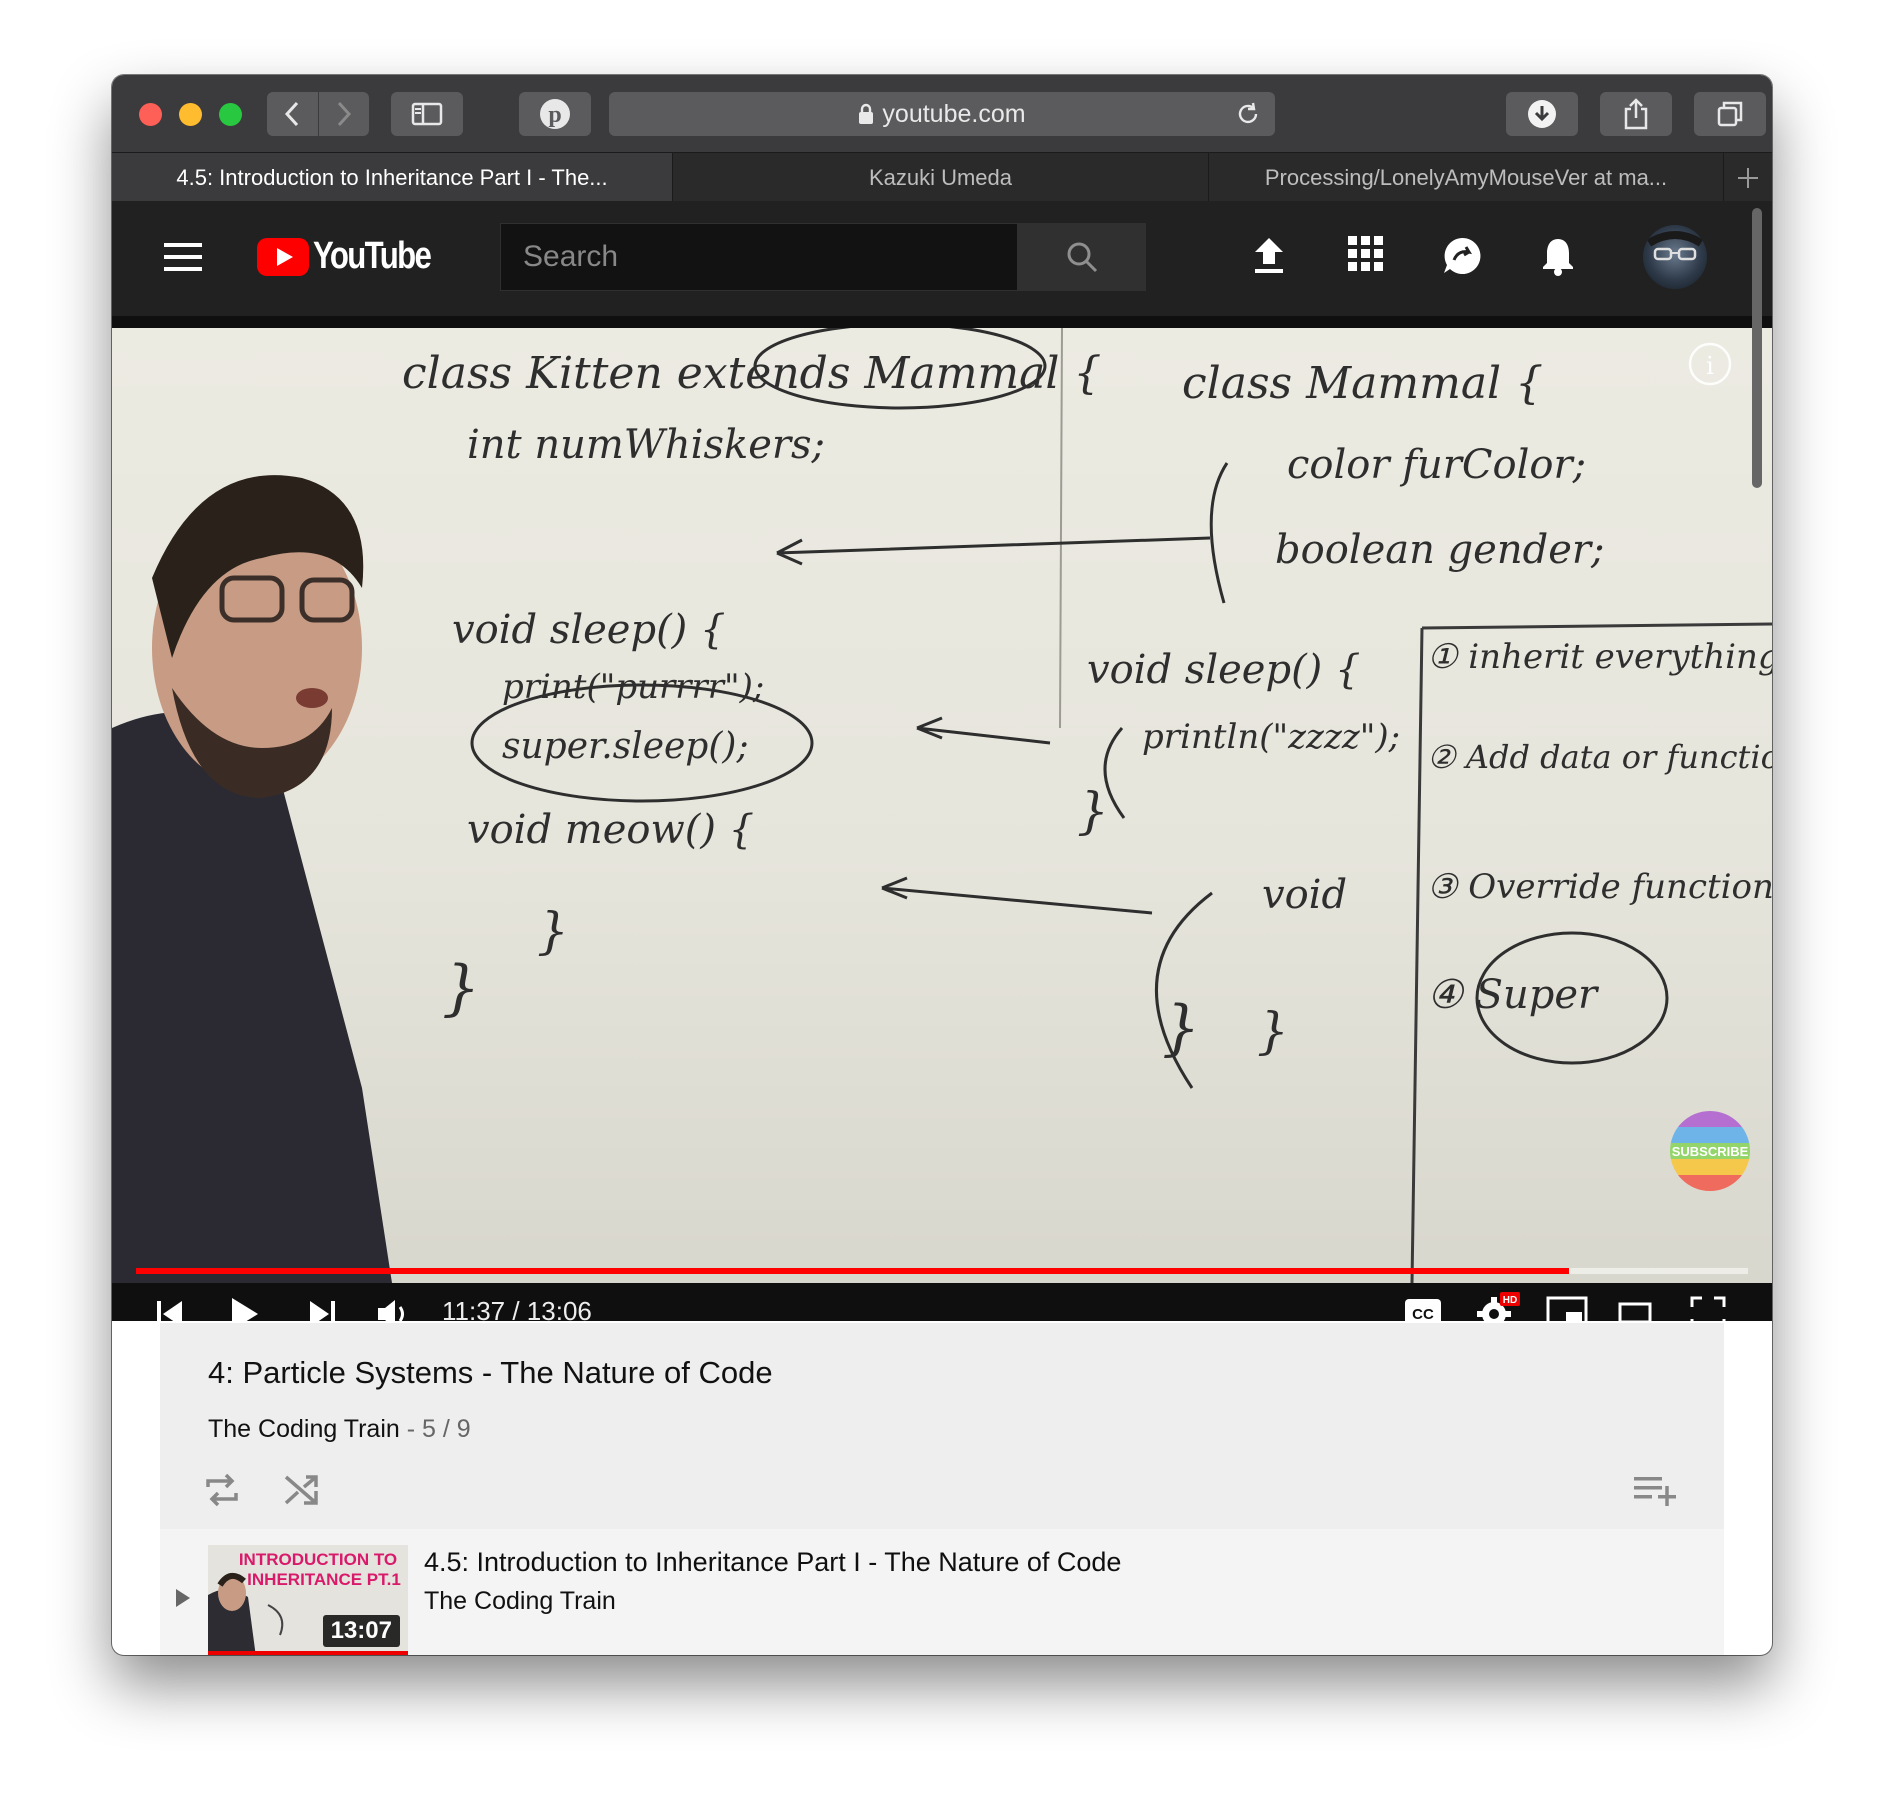 Image resolution: width=1884 pixels, height=1802 pixels. What do you see at coordinates (1271, 737) in the screenshot?
I see `whiteboard-line: println("zzzz");` at bounding box center [1271, 737].